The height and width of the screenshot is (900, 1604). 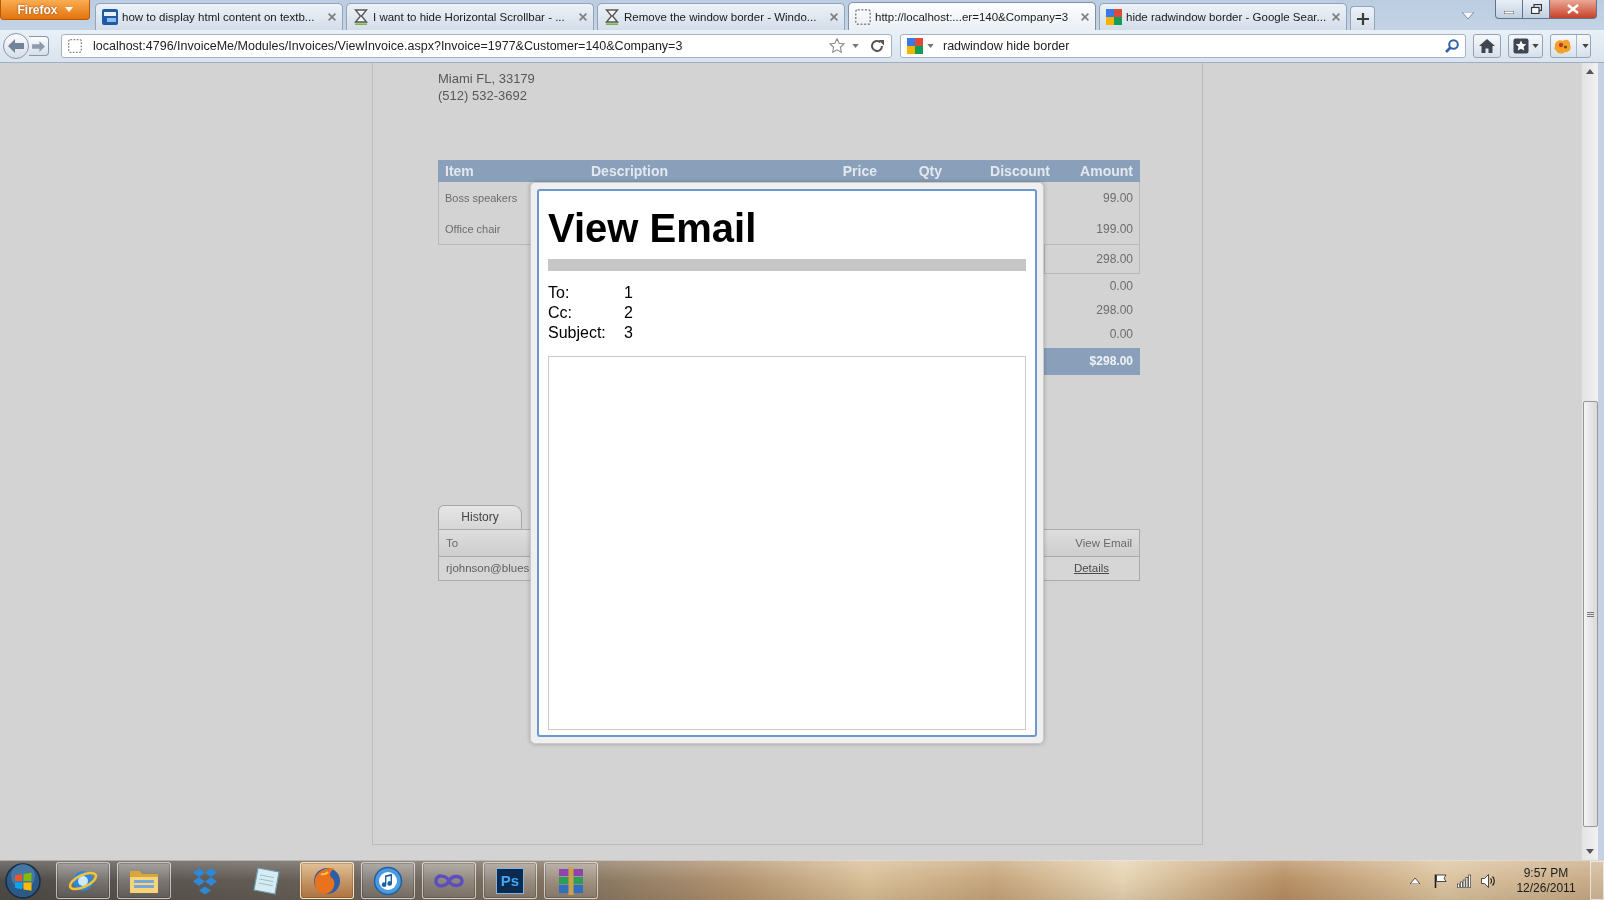 What do you see at coordinates (266, 880) in the screenshot?
I see `notepad-icon` at bounding box center [266, 880].